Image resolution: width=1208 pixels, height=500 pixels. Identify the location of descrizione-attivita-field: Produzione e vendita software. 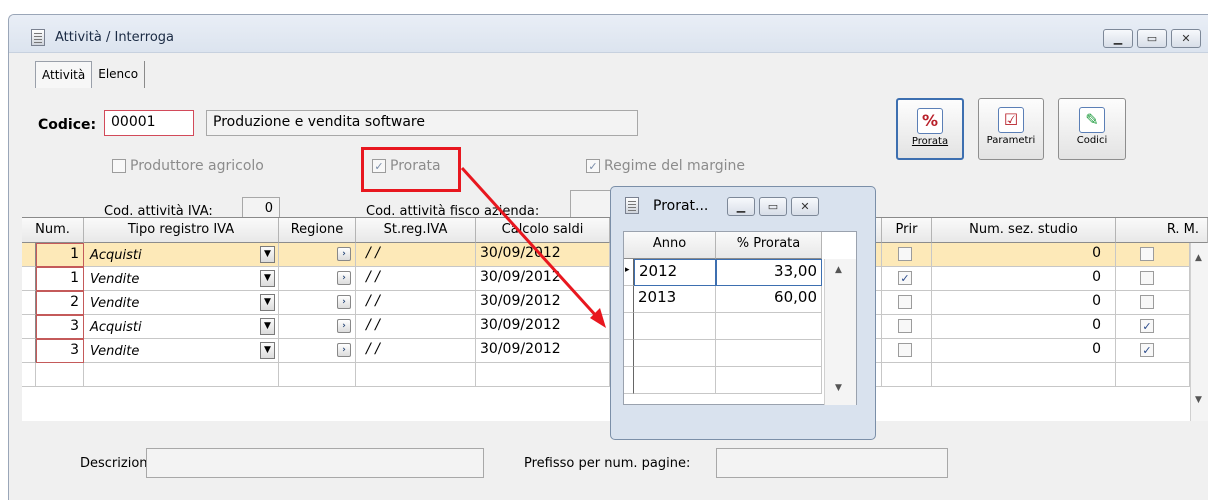
(422, 123).